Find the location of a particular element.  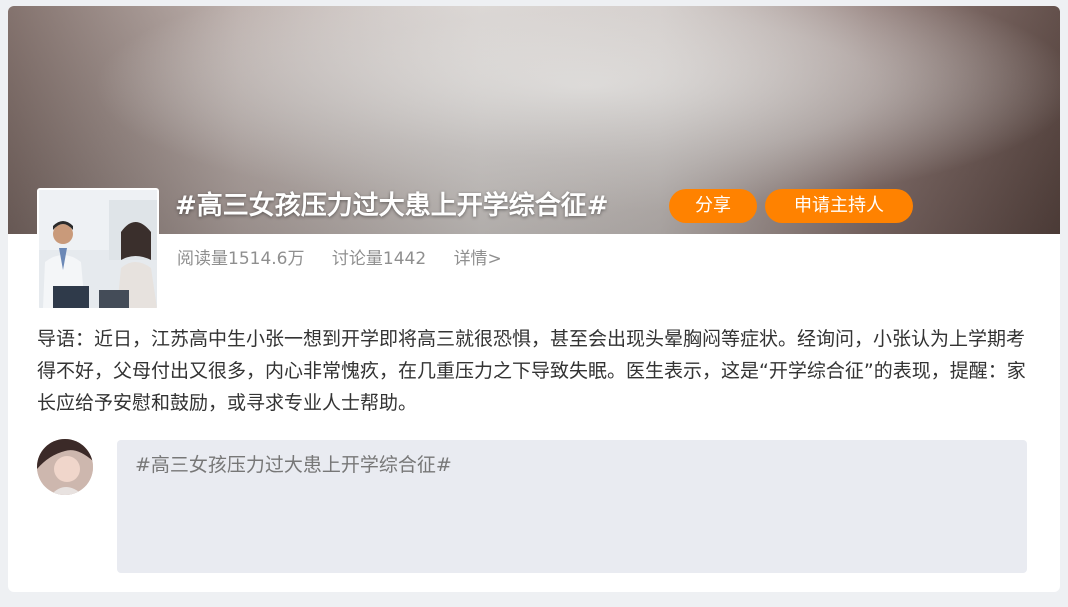

topic-cover-image is located at coordinates (98, 249).